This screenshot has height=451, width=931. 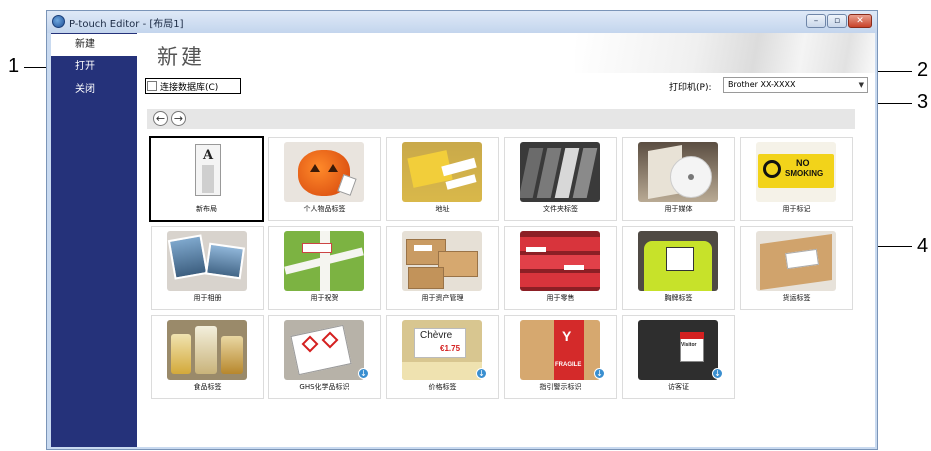 I want to click on printer-select-value: Brother XX-XXXX, so click(x=762, y=84).